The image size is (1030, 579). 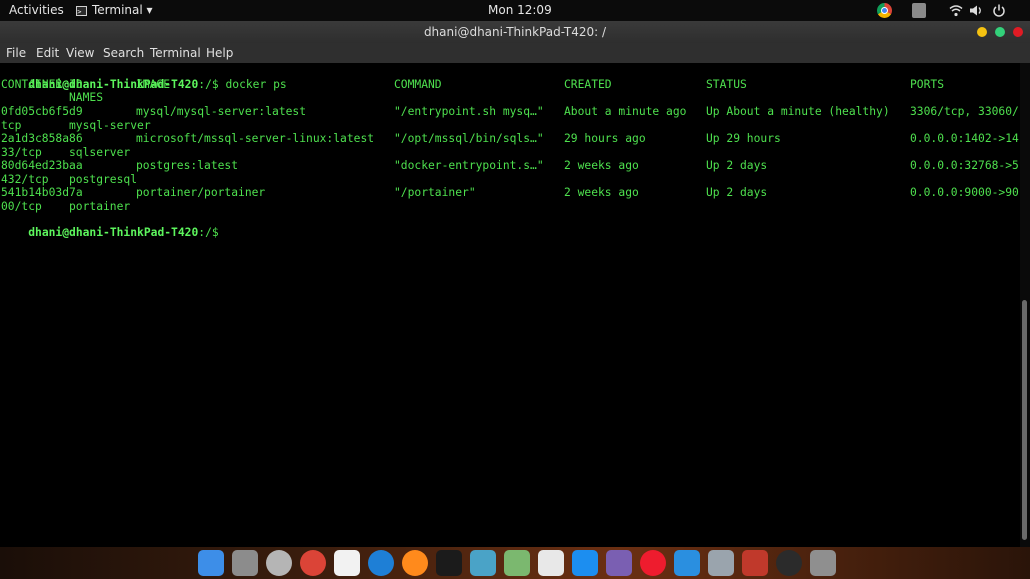 What do you see at coordinates (313, 563) in the screenshot?
I see `chrome-icon` at bounding box center [313, 563].